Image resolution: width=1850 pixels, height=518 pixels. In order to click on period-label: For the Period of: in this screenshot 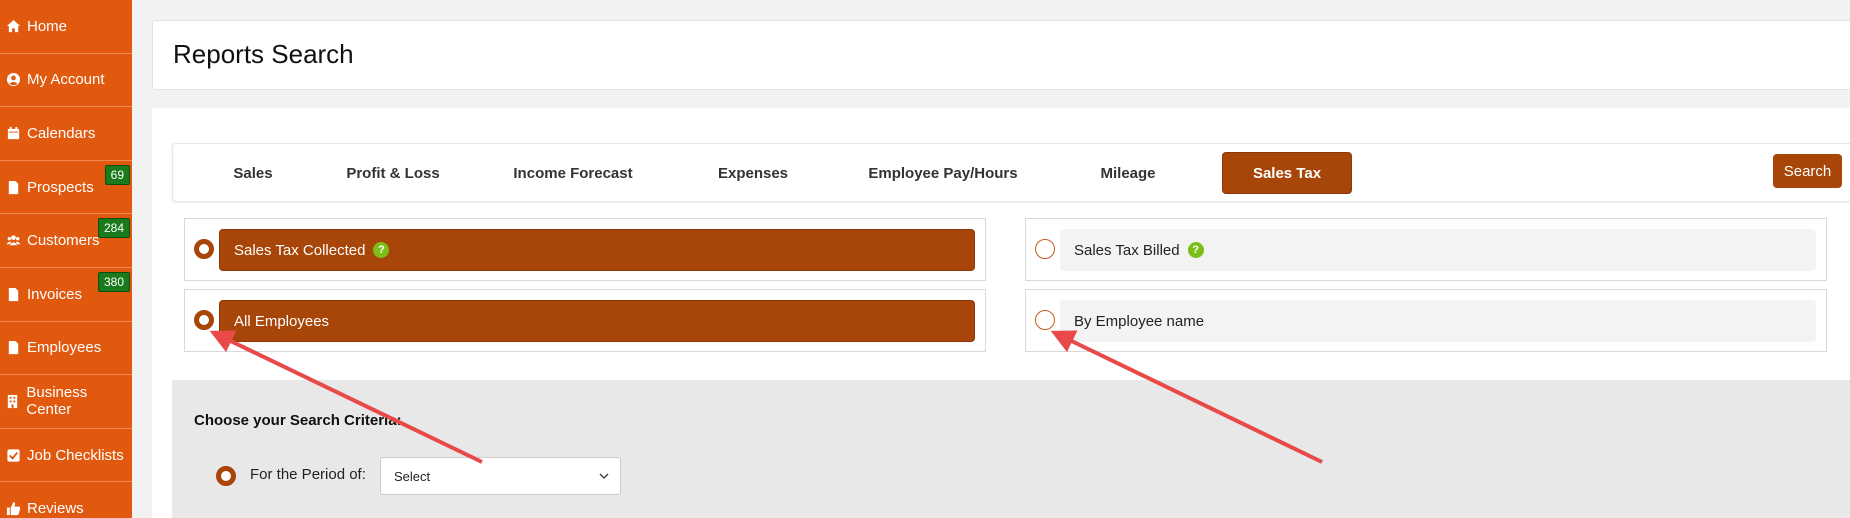, I will do `click(308, 474)`.